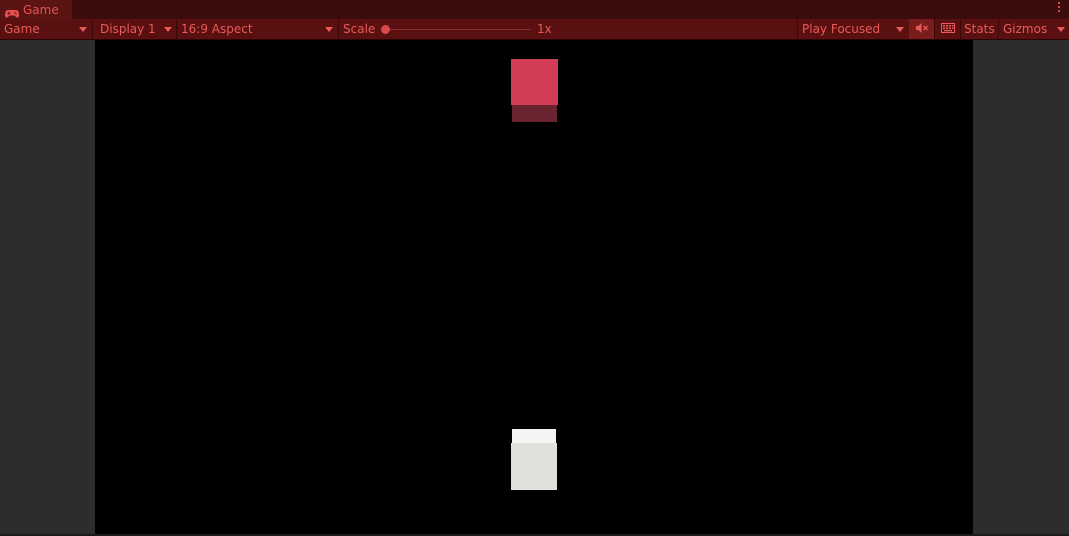  I want to click on white-cube, so click(534, 459).